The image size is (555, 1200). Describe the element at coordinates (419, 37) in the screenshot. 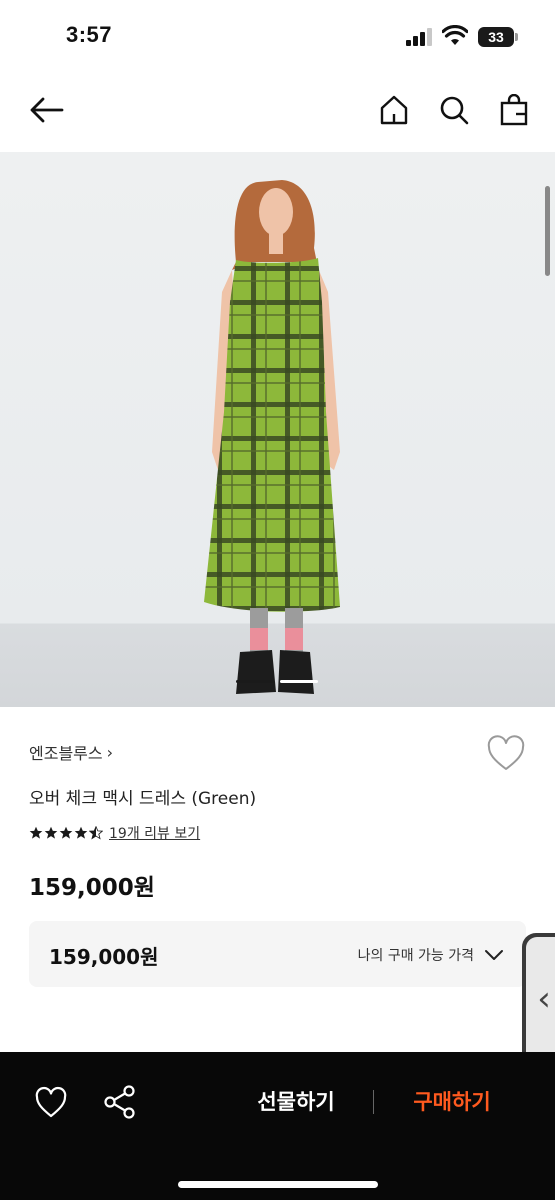

I see `cellular-signal-icon` at that location.